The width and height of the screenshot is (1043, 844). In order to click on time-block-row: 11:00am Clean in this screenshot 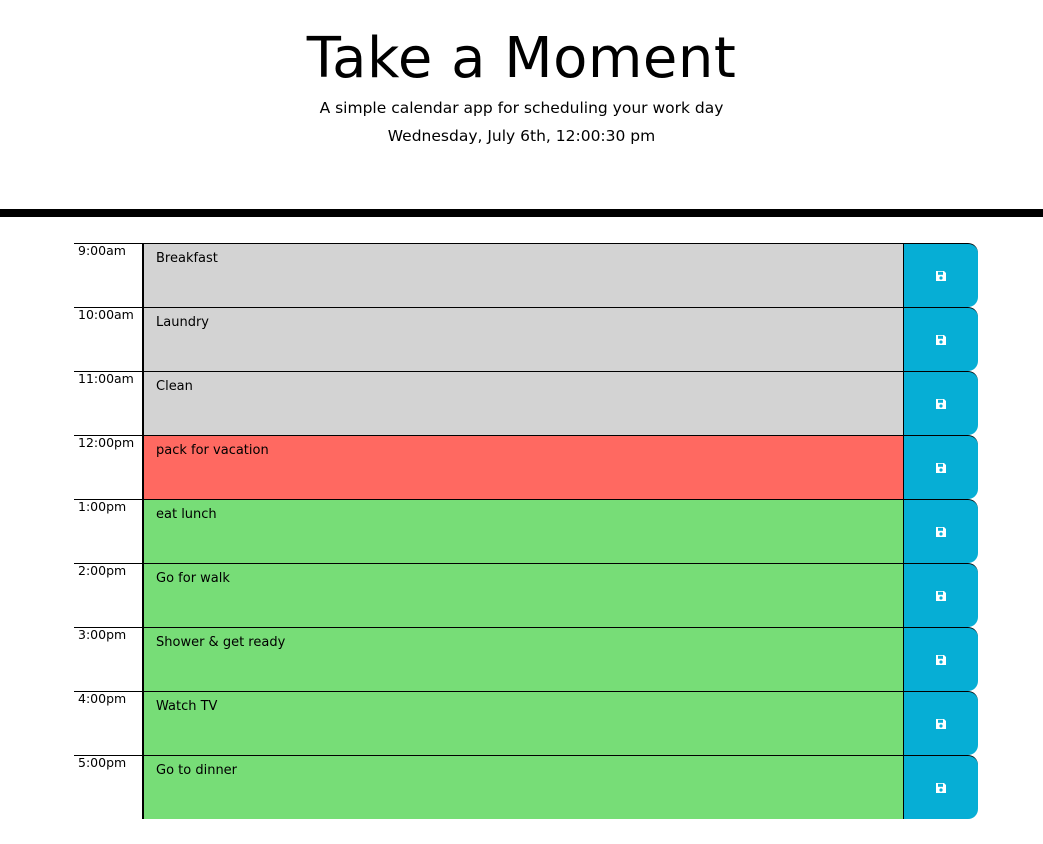, I will do `click(526, 403)`.